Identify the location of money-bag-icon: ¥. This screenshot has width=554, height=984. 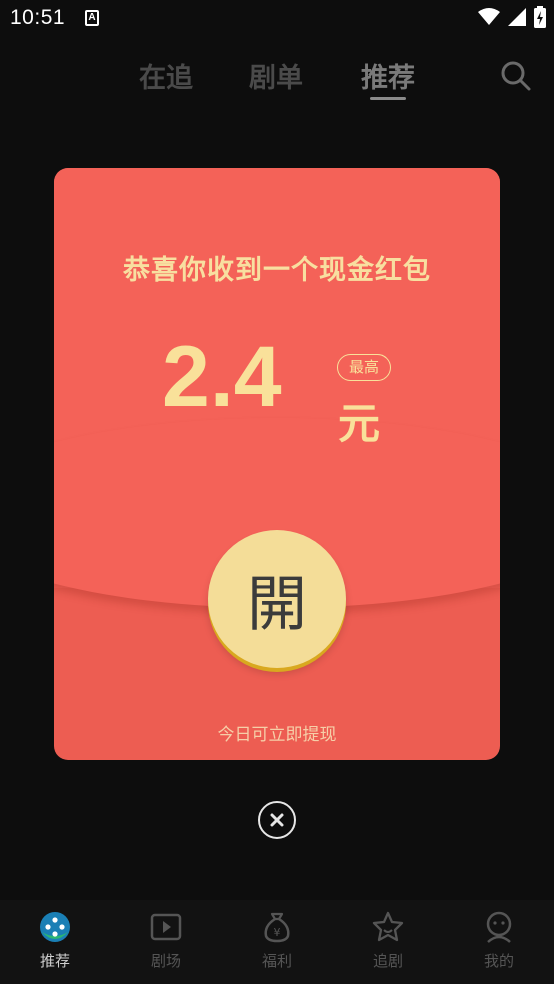
(277, 927).